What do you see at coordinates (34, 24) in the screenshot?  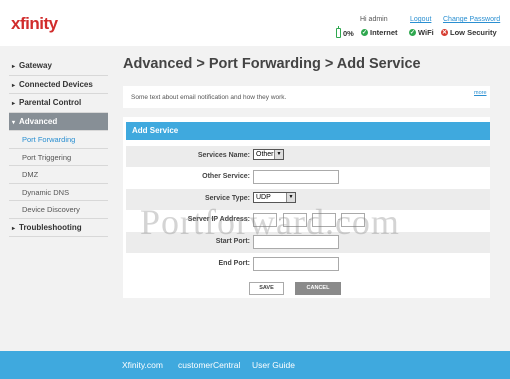 I see `xfinity-logo: xfinity` at bounding box center [34, 24].